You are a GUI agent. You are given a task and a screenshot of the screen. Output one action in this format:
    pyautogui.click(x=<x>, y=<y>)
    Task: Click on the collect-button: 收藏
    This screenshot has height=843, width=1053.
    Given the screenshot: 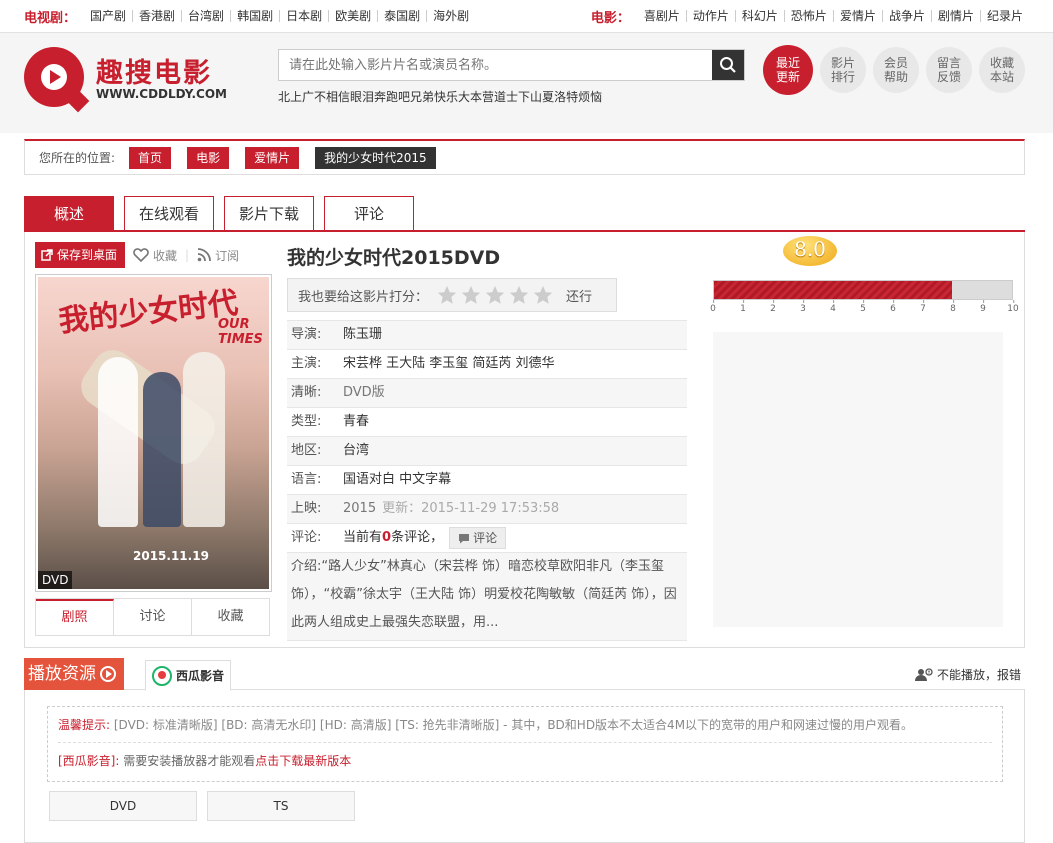 What is the action you would take?
    pyautogui.click(x=155, y=255)
    